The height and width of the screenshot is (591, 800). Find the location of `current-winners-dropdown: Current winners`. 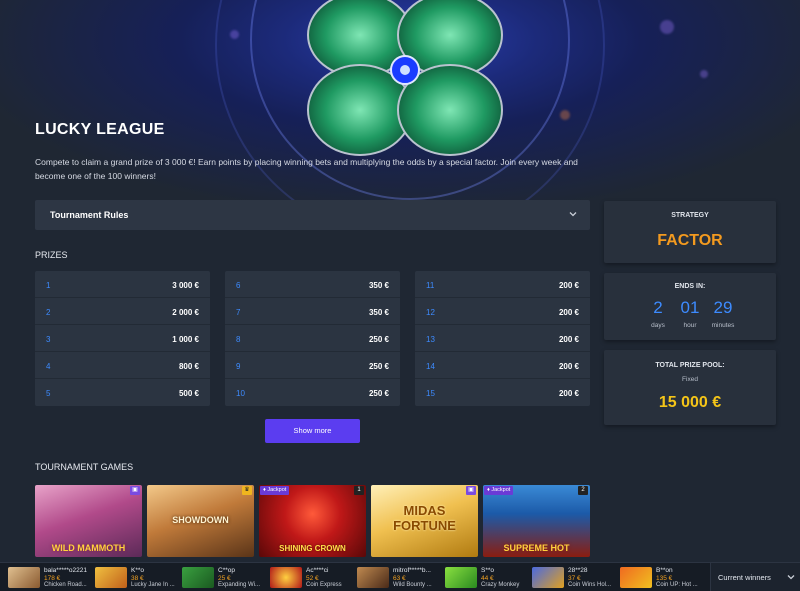

current-winners-dropdown: Current winners is located at coordinates (755, 577).